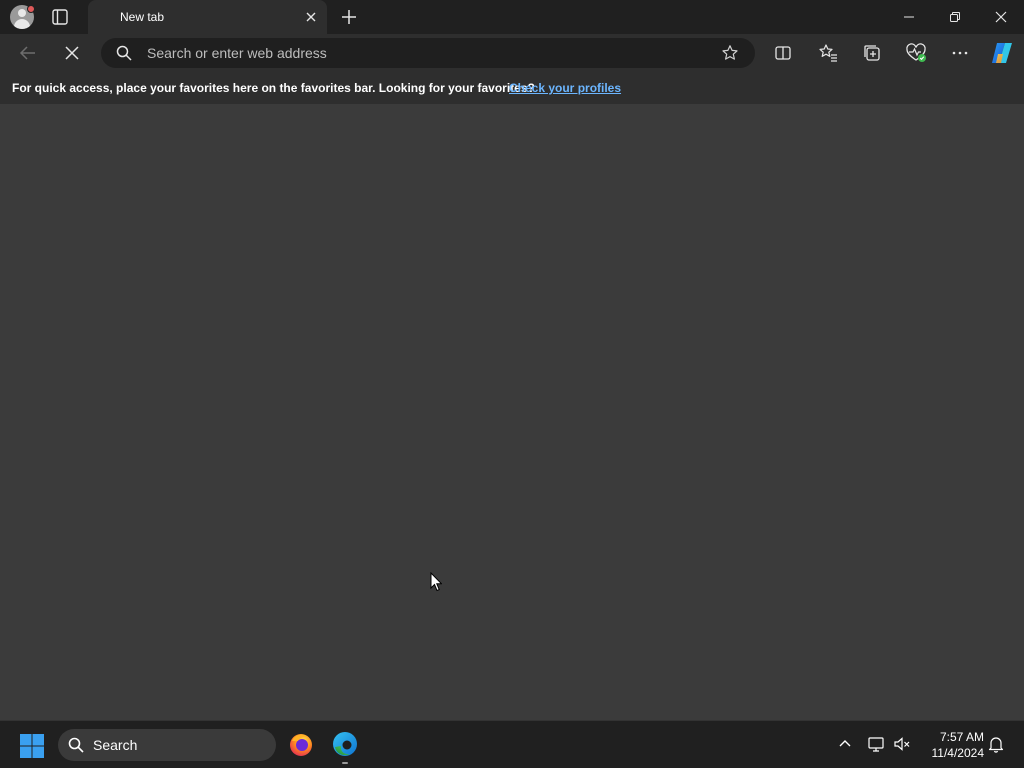 This screenshot has height=768, width=1024. I want to click on address-input, so click(427, 53).